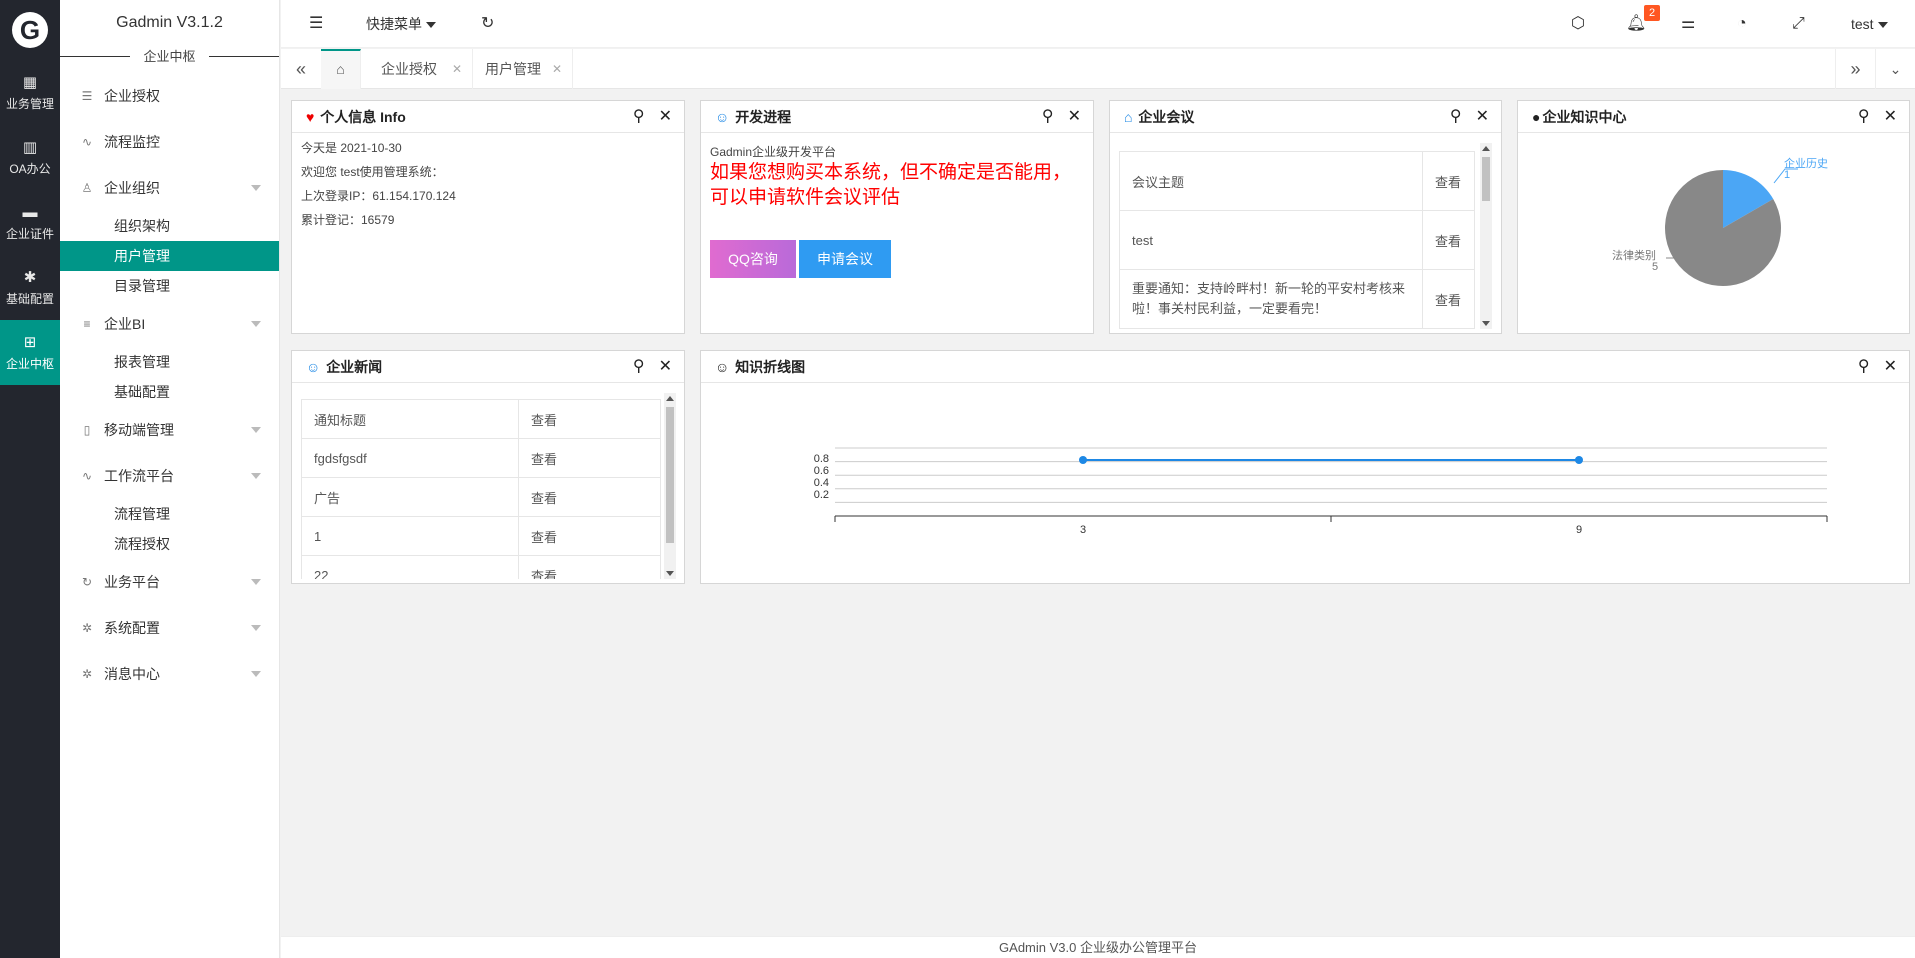 The width and height of the screenshot is (1915, 958). What do you see at coordinates (351, 148) in the screenshot?
I see `info-date: 今天是 2021-10-30` at bounding box center [351, 148].